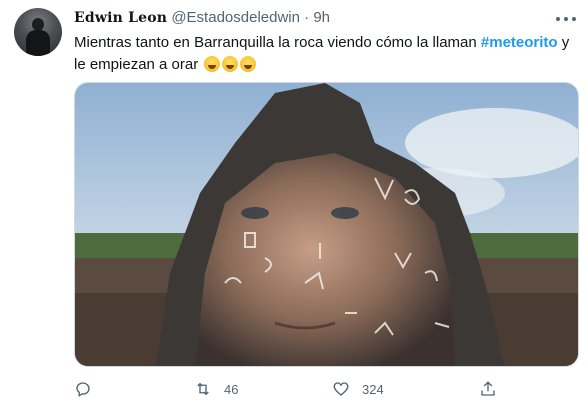 The image size is (588, 408). What do you see at coordinates (341, 389) in the screenshot?
I see `heart-icon` at bounding box center [341, 389].